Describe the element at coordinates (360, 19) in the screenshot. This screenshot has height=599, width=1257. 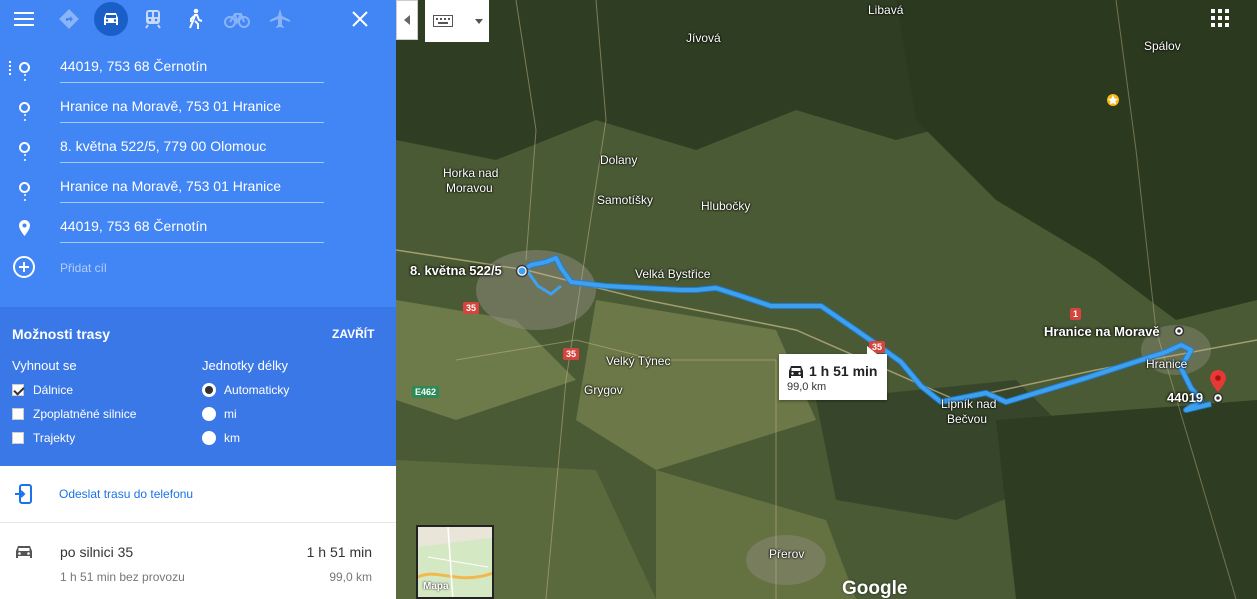
I see `close-icon` at that location.